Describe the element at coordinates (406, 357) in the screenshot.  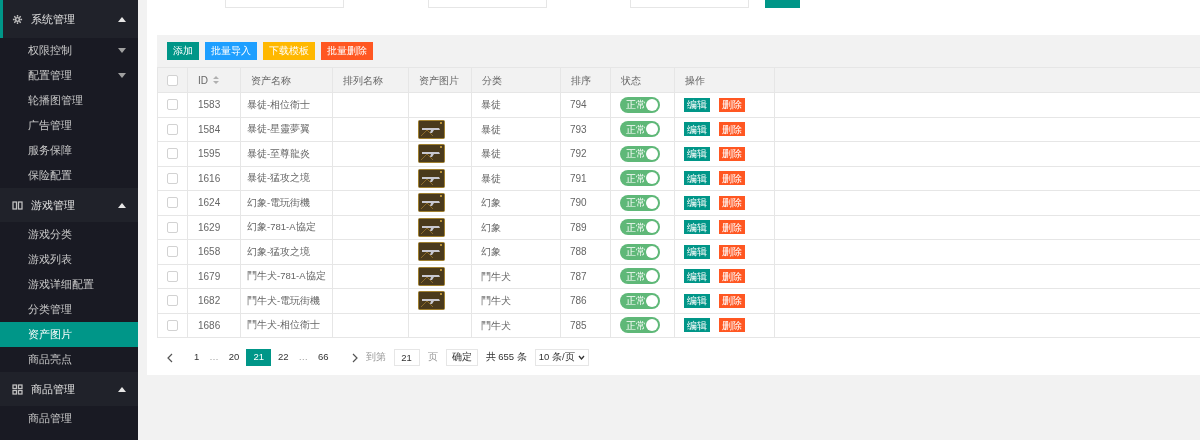
I see `page-input: 21` at that location.